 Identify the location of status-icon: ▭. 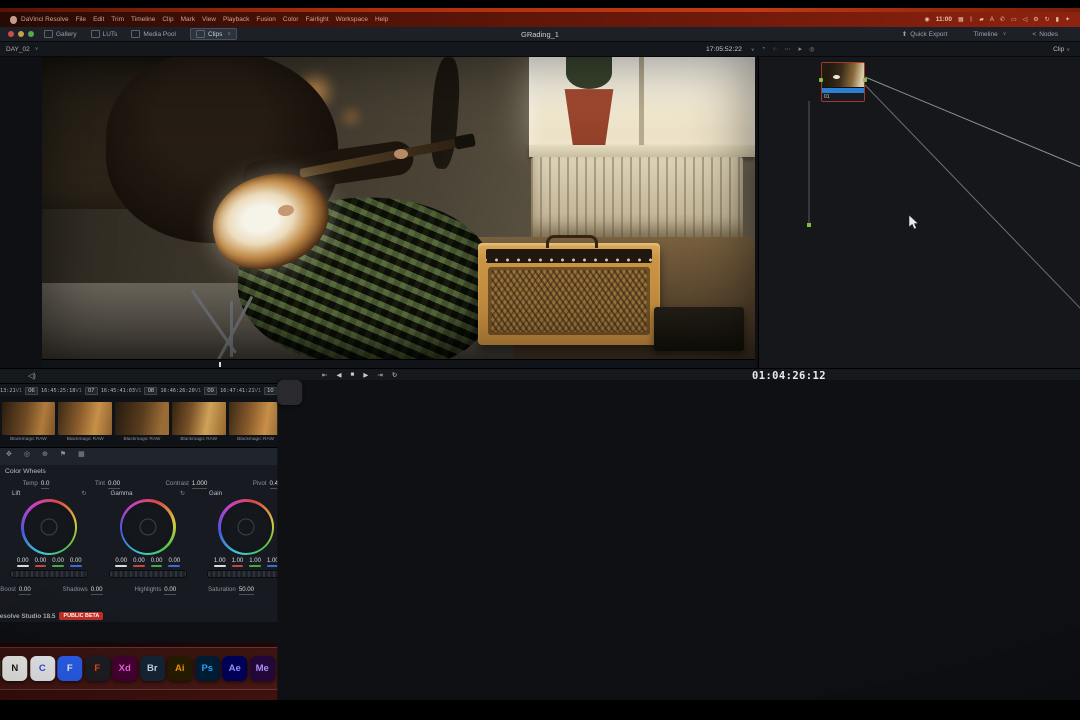
(1014, 19).